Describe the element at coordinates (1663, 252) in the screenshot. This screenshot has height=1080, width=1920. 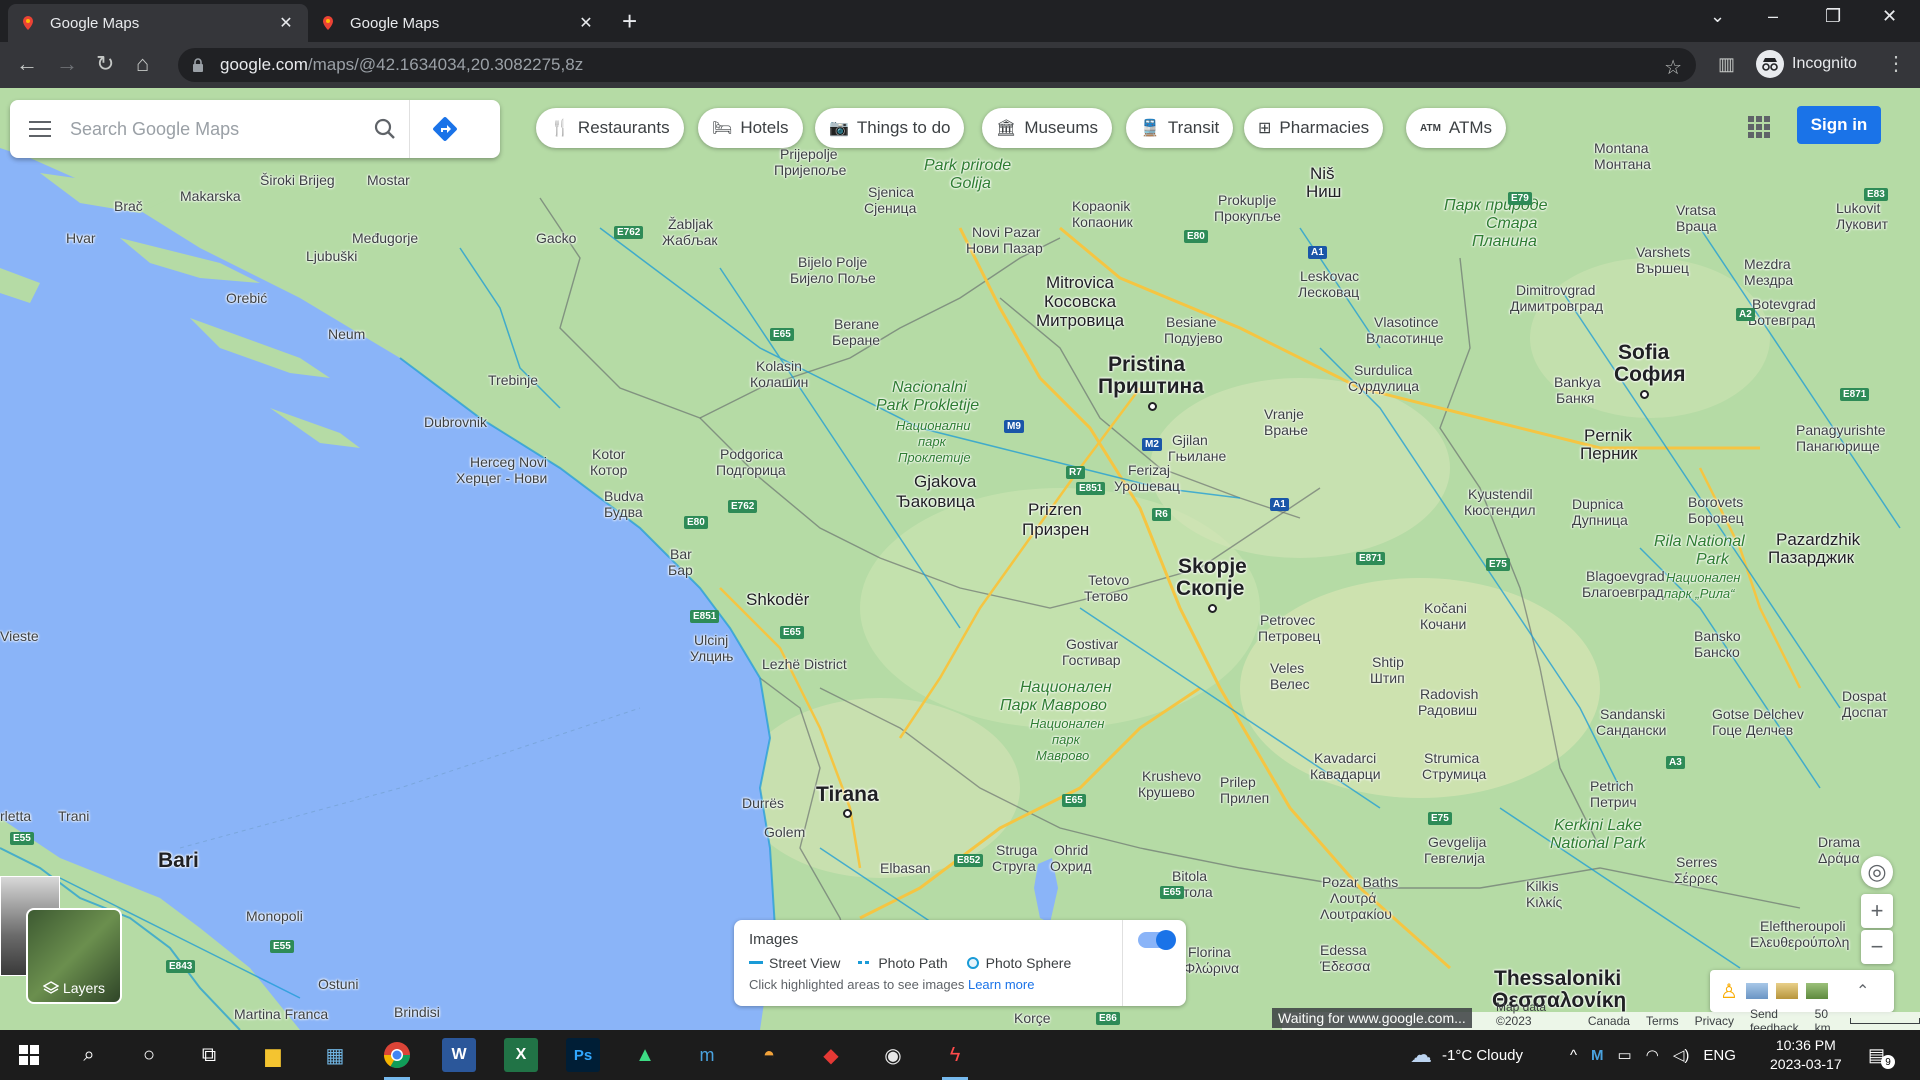
I see `map-label-town: Varshets` at that location.